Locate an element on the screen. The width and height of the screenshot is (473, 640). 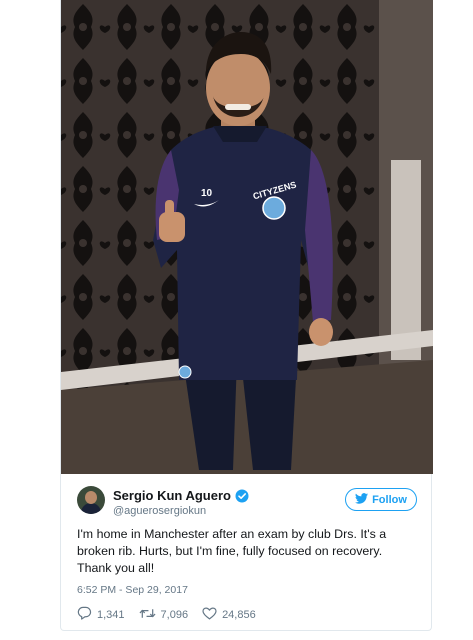
club-crest is located at coordinates (274, 208).